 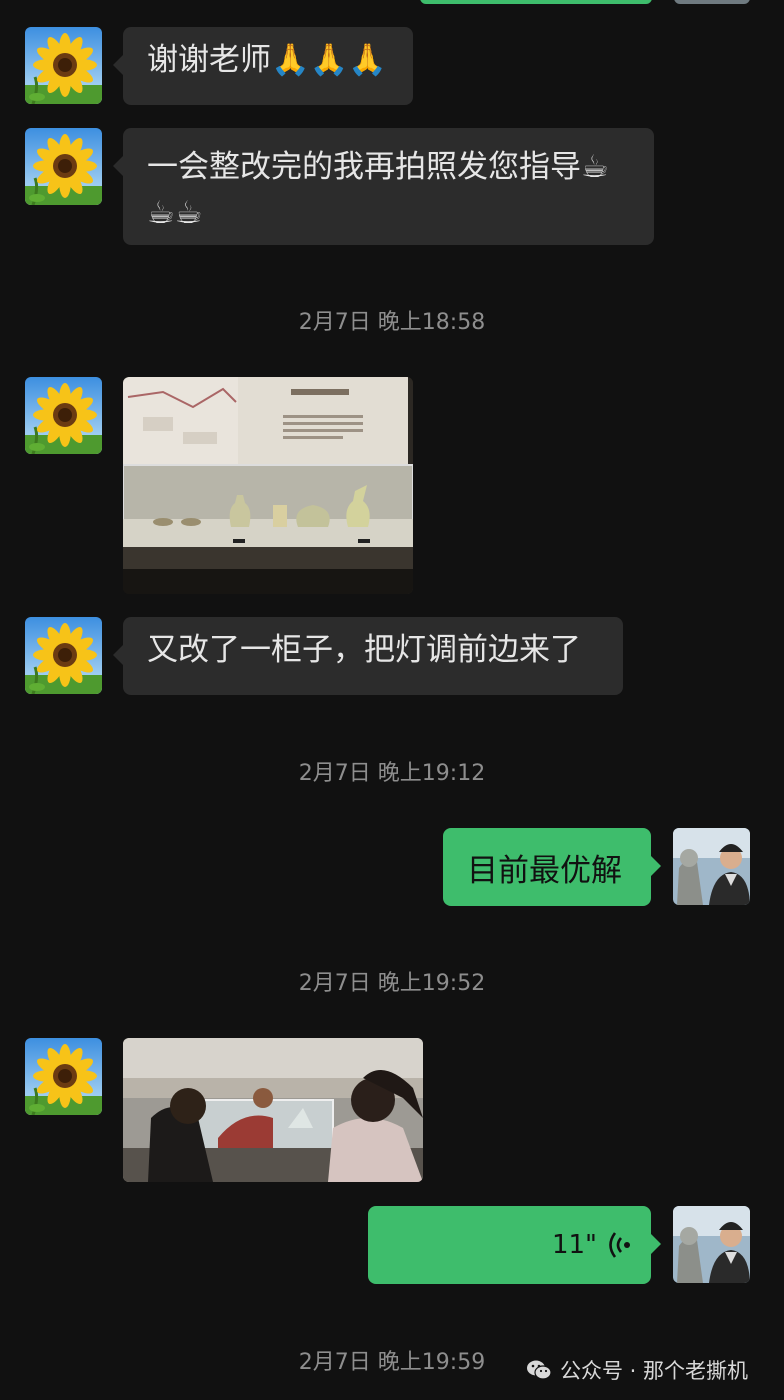 What do you see at coordinates (619, 1245) in the screenshot?
I see `voice-wave-icon` at bounding box center [619, 1245].